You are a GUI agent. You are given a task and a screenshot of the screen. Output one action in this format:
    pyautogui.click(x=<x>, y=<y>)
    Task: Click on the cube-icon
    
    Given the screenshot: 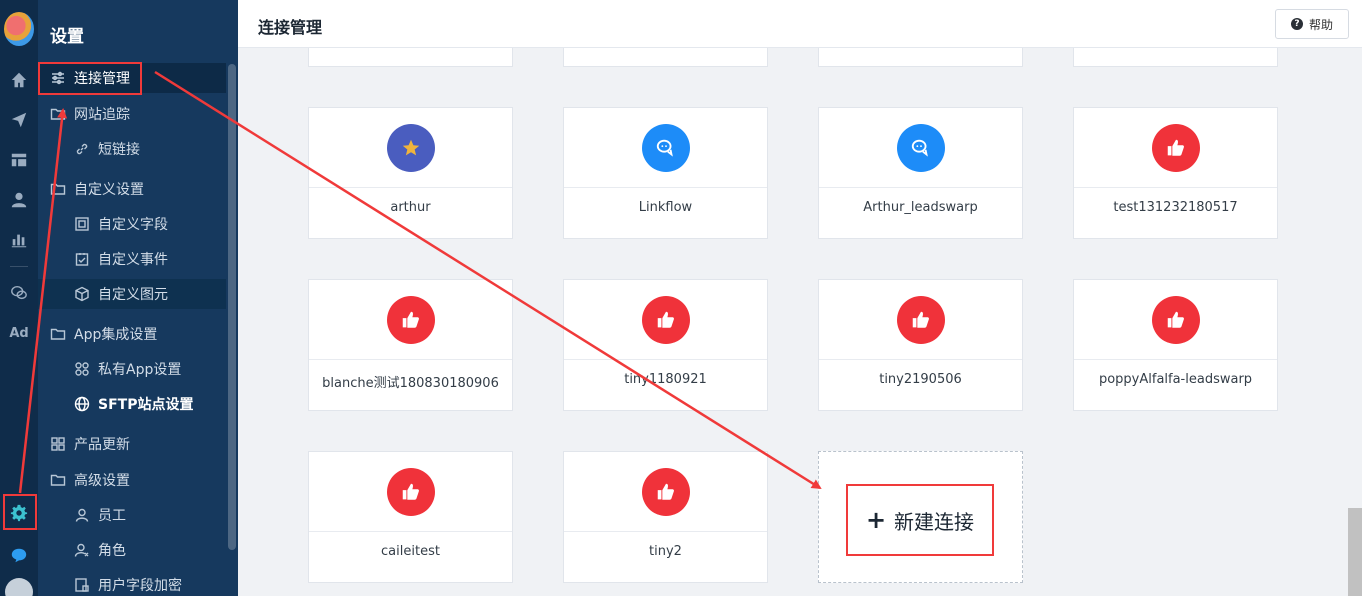 What is the action you would take?
    pyautogui.click(x=82, y=294)
    